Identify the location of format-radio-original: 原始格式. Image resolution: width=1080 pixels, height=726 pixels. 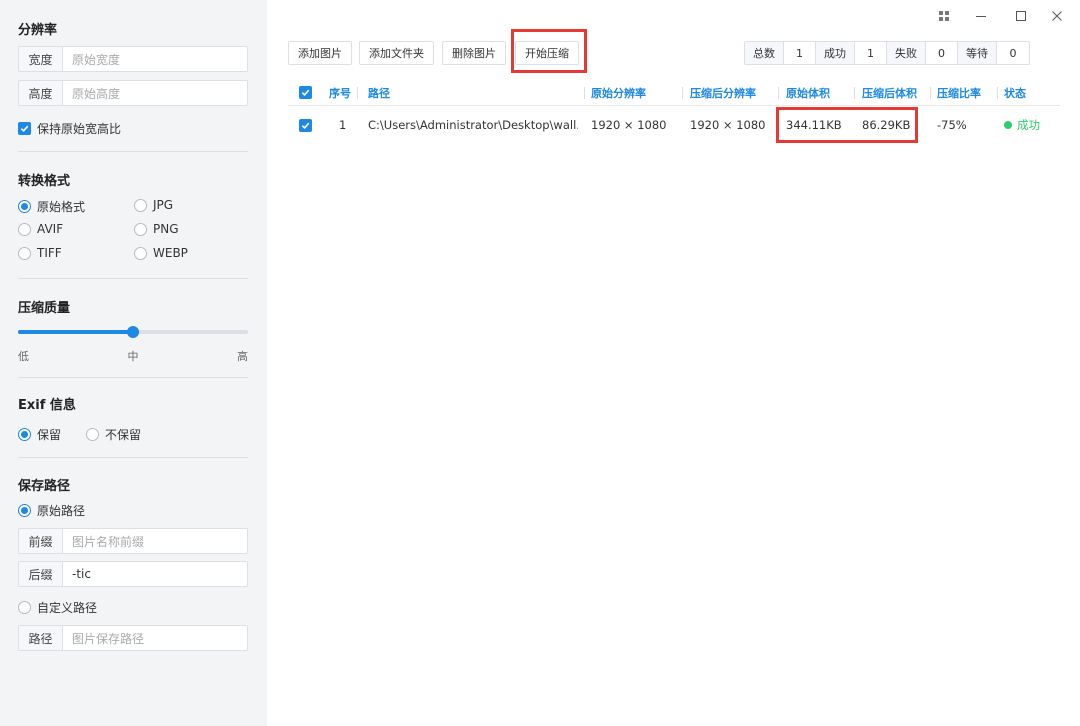
(51, 206).